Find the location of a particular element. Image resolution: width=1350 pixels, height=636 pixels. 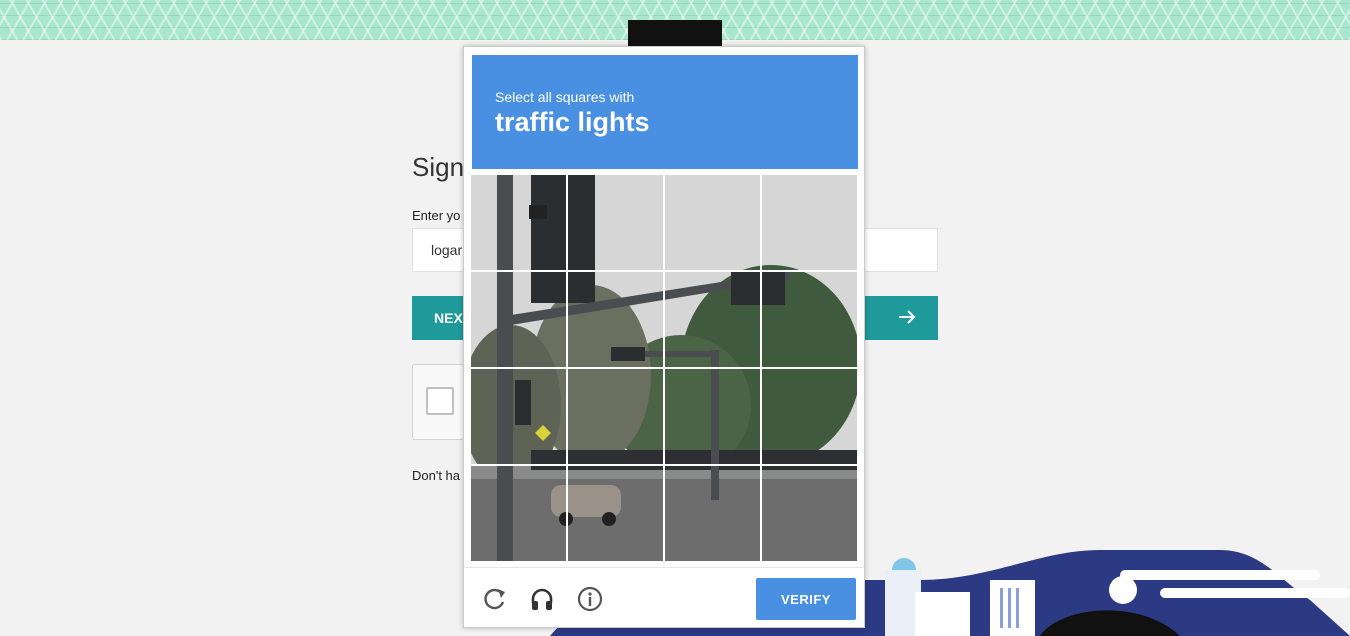

captcha-checkbox is located at coordinates (440, 401).